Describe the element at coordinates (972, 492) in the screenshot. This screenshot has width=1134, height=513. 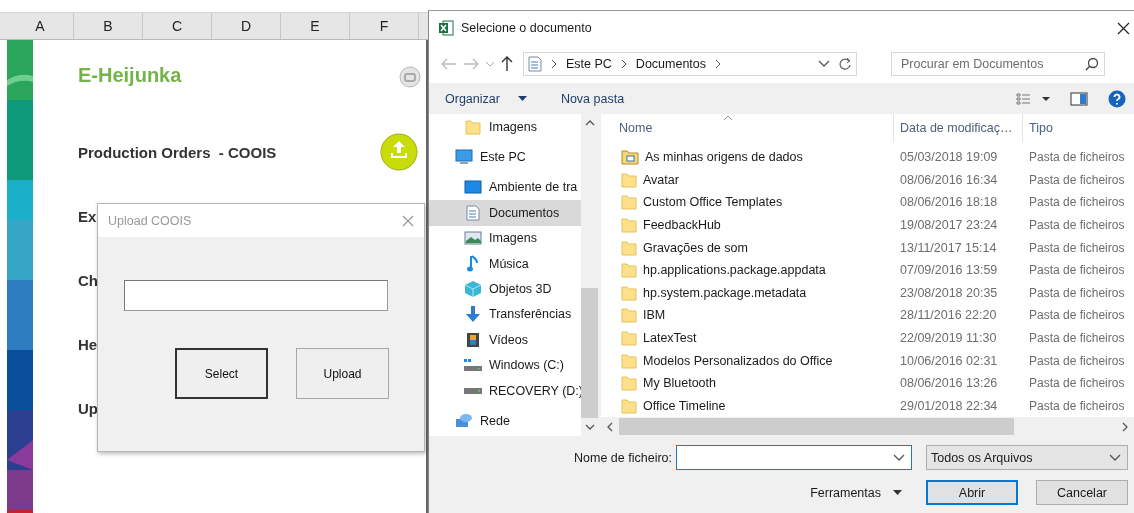
I see `open-button: Abrir` at that location.